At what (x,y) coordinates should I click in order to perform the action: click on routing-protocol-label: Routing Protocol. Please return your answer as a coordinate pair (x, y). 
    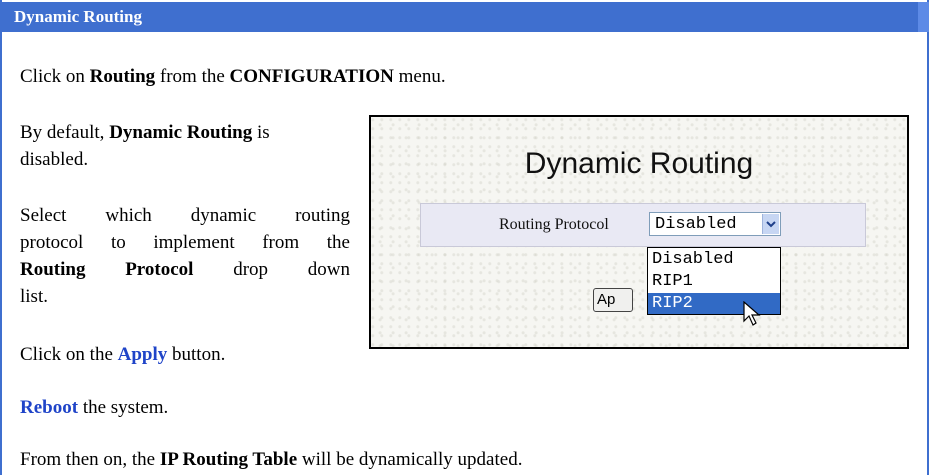
    Looking at the image, I should click on (554, 224).